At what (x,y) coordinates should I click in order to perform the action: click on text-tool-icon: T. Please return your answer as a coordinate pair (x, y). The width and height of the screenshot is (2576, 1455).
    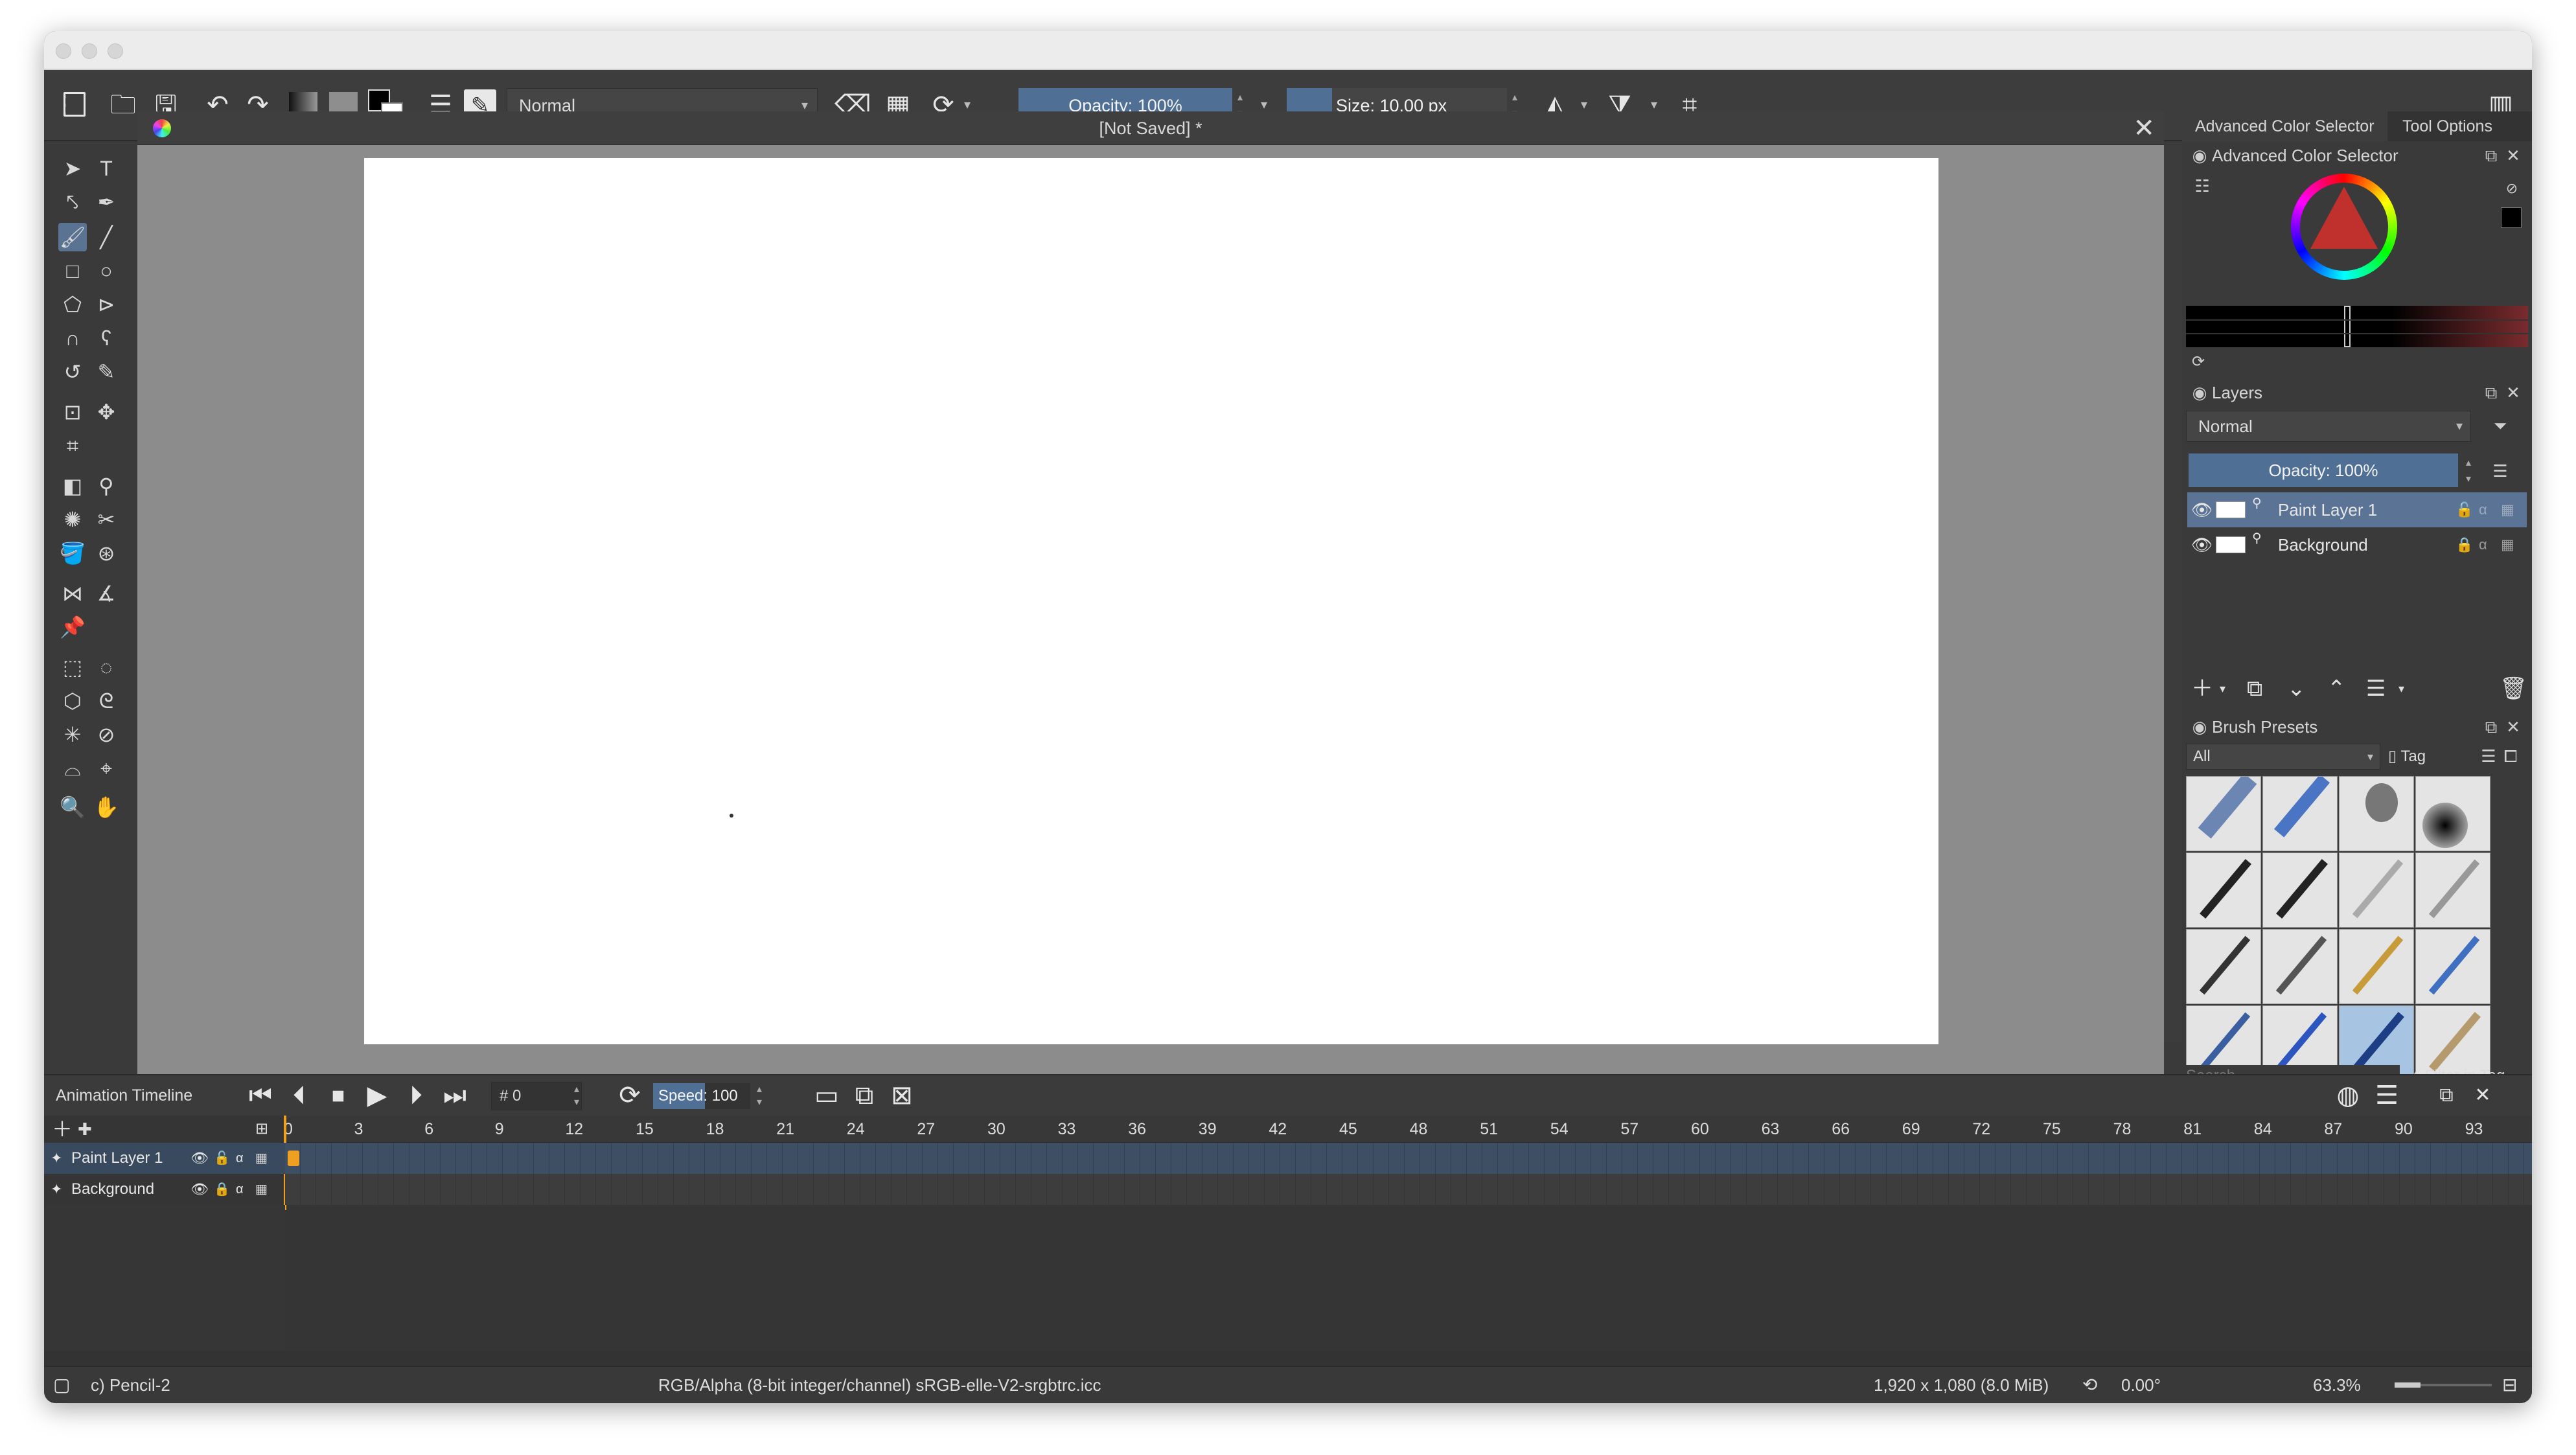
    Looking at the image, I should click on (106, 169).